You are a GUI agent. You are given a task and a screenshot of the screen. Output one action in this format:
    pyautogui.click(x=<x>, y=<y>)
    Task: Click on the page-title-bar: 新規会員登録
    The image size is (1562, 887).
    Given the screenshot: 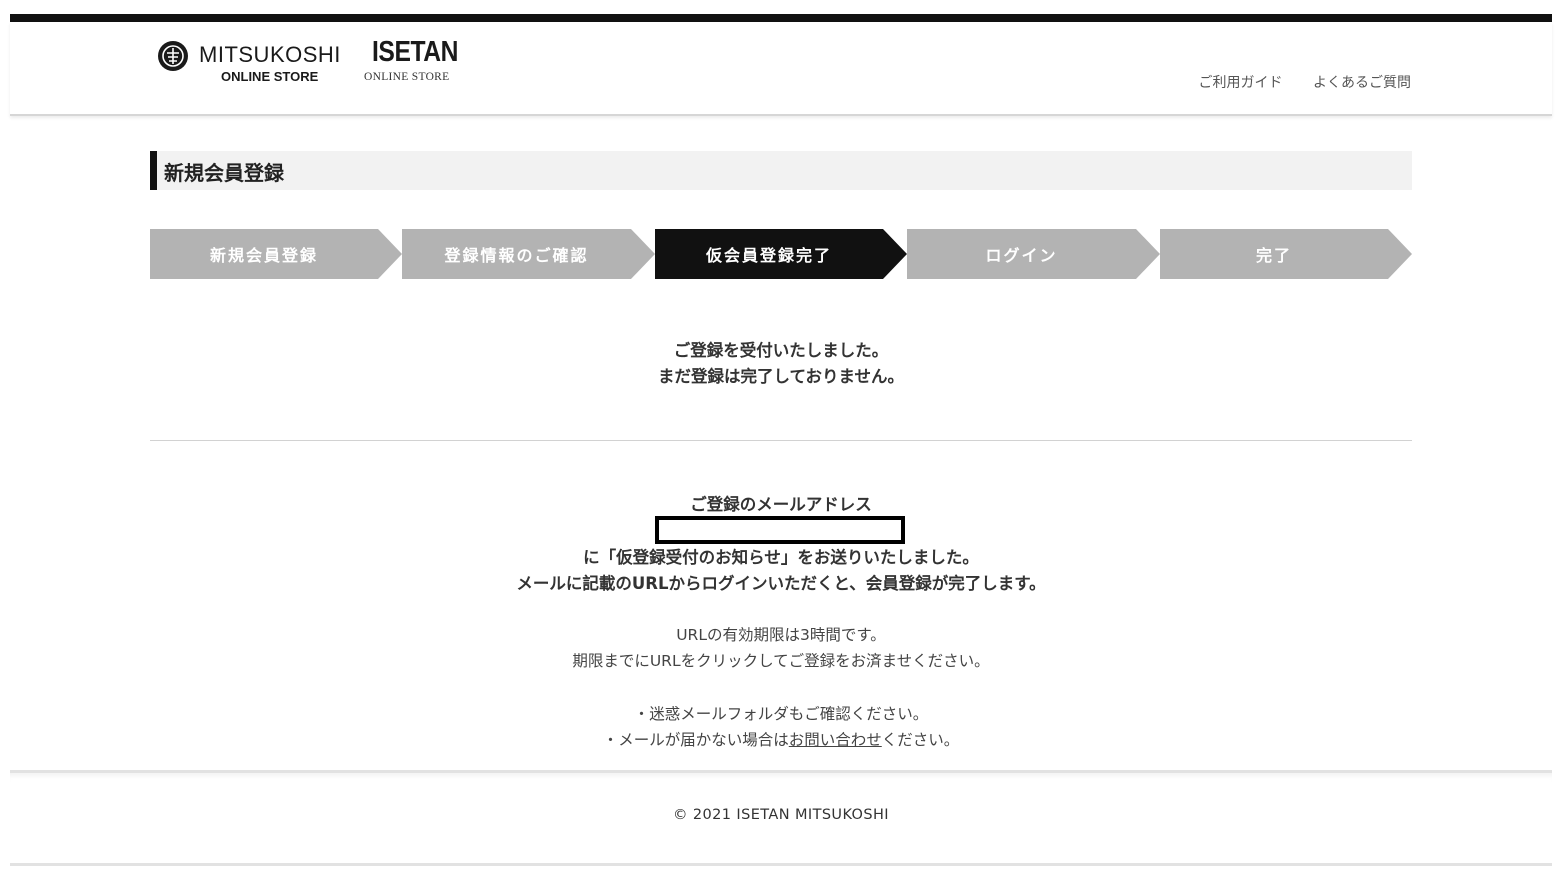 What is the action you would take?
    pyautogui.click(x=781, y=170)
    